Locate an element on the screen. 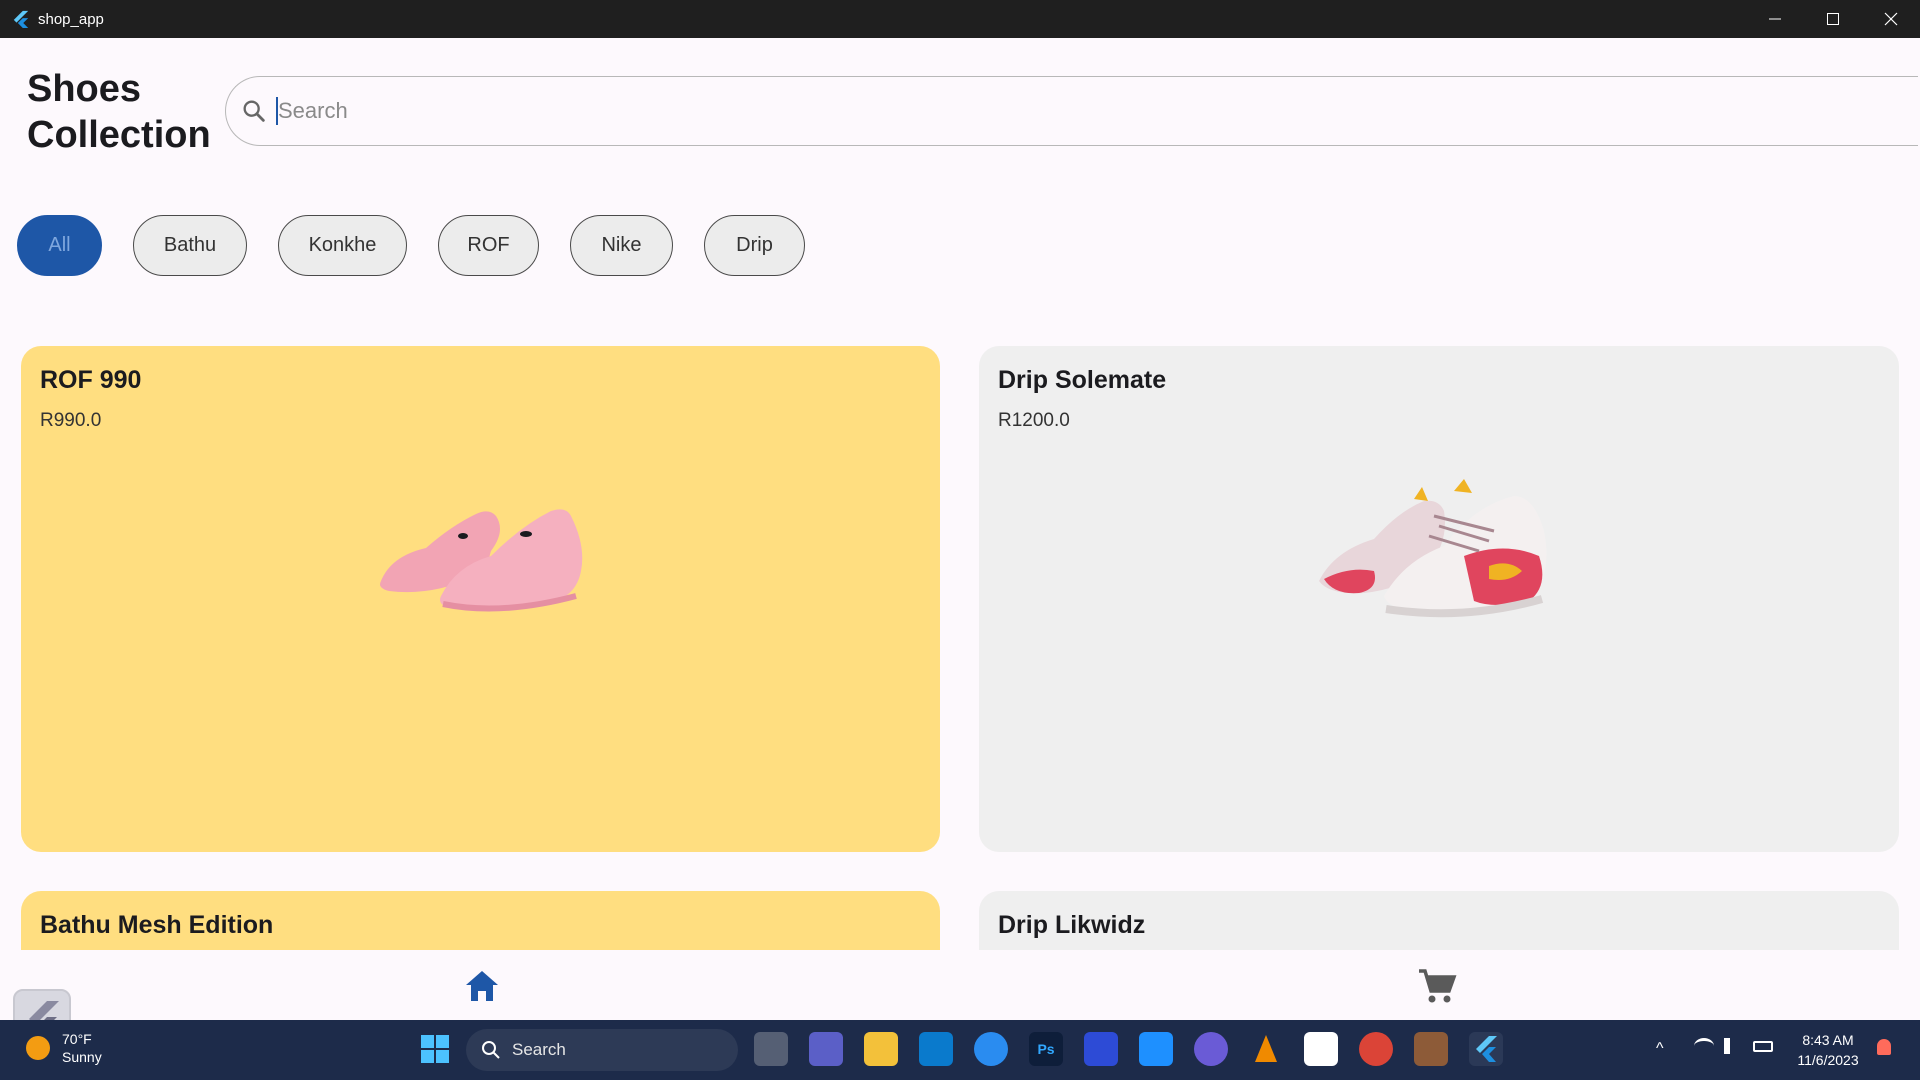  volume-icon is located at coordinates (1732, 1046).